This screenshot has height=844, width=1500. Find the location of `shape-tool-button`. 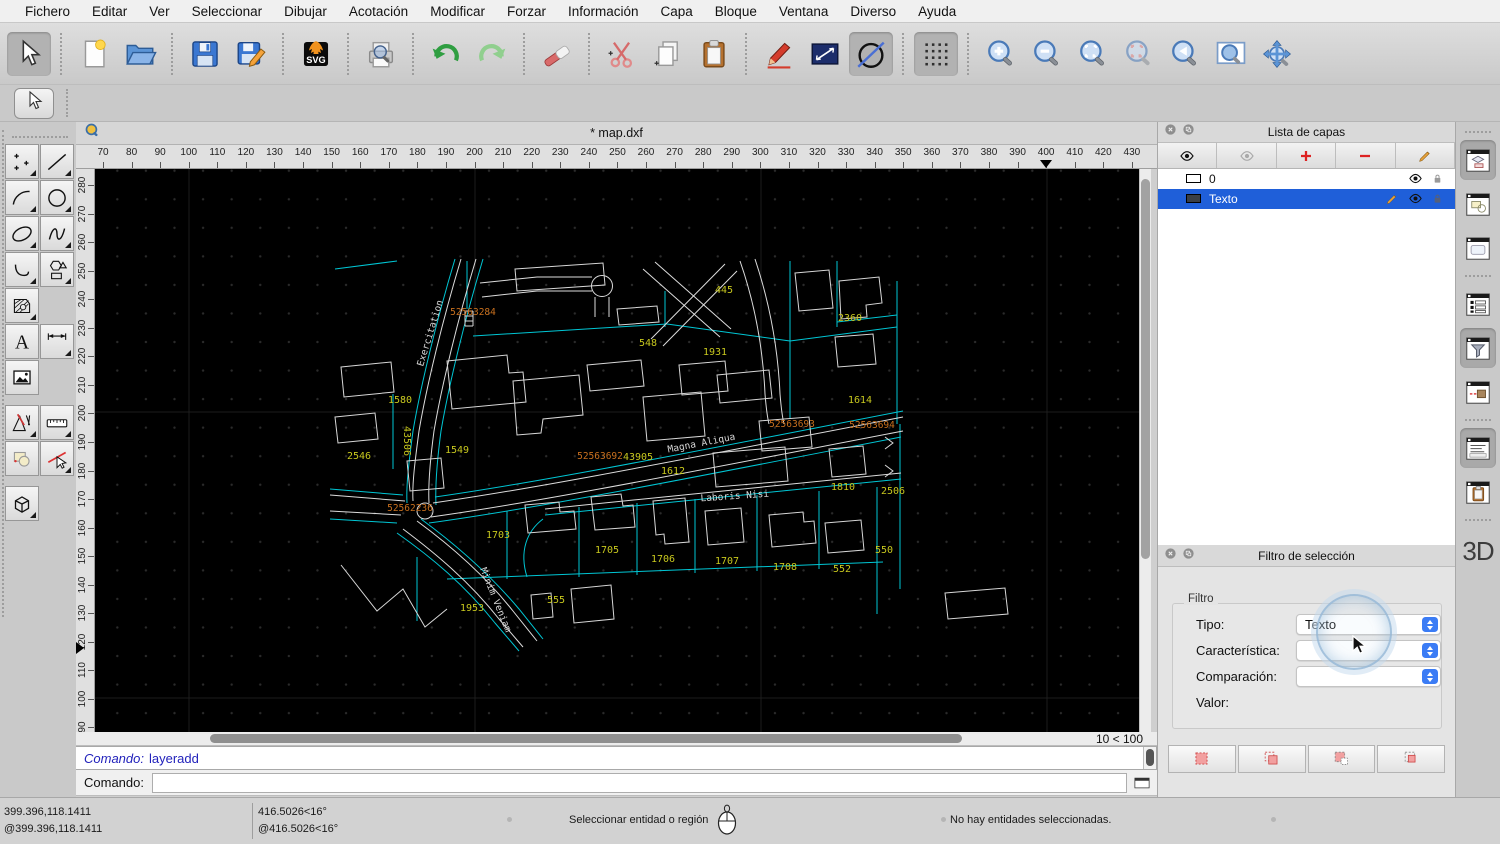

shape-tool-button is located at coordinates (57, 269).